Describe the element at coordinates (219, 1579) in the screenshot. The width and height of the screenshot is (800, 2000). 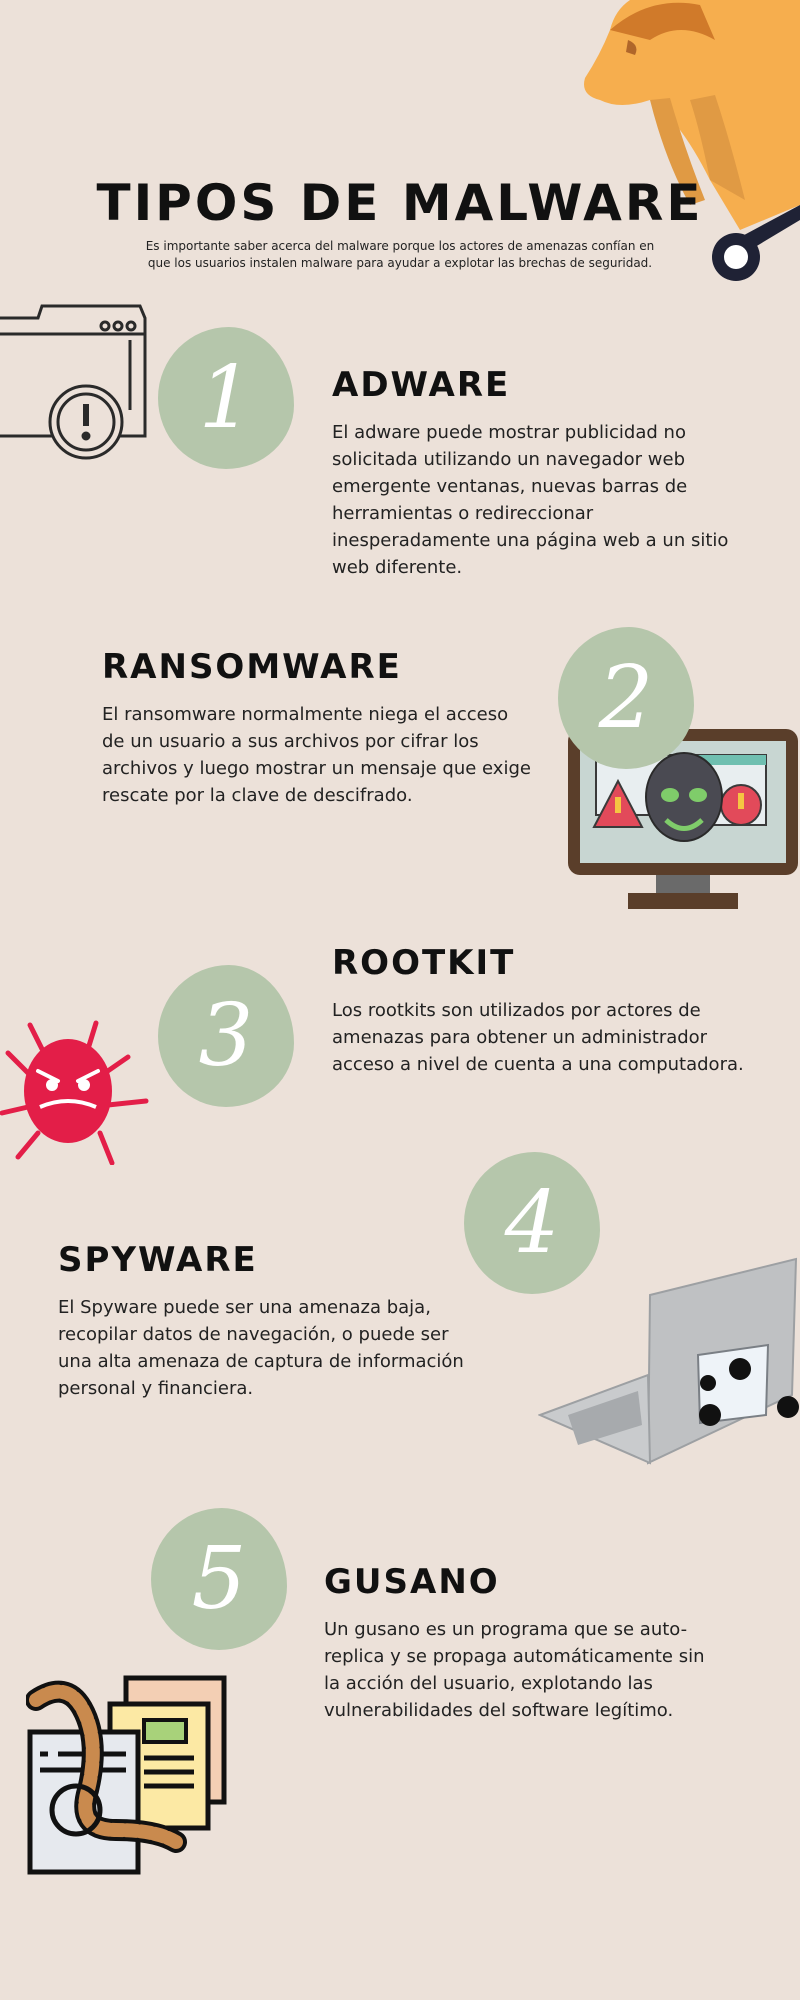
I see `step-number-5: 5` at that location.